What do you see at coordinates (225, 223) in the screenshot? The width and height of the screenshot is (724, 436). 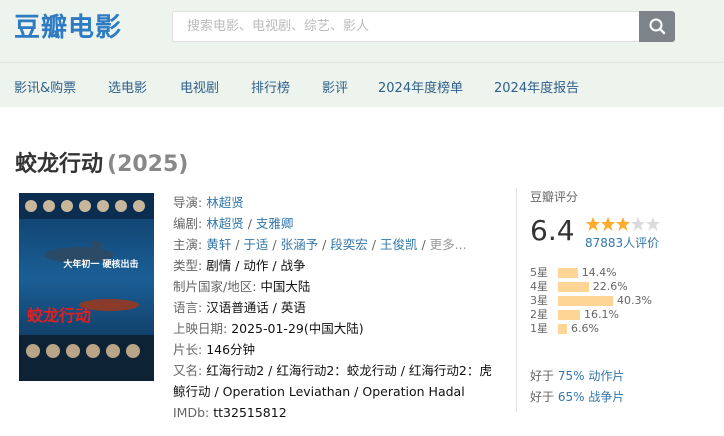 I see `writer-link: 林超贤` at bounding box center [225, 223].